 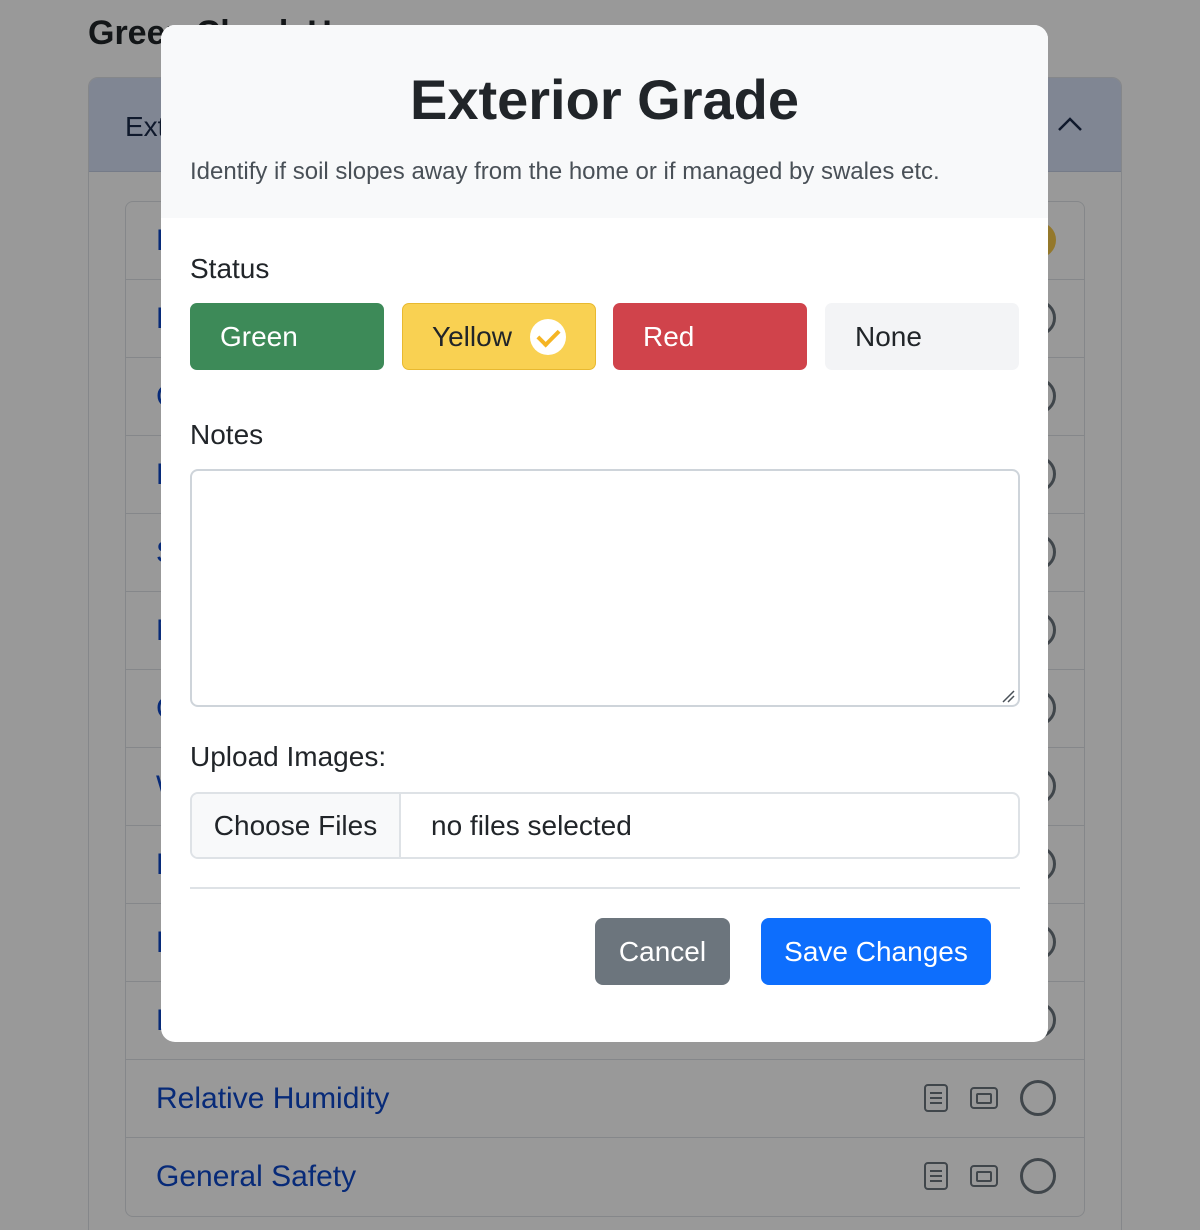 I want to click on resize-grip-icon, so click(x=1008, y=696).